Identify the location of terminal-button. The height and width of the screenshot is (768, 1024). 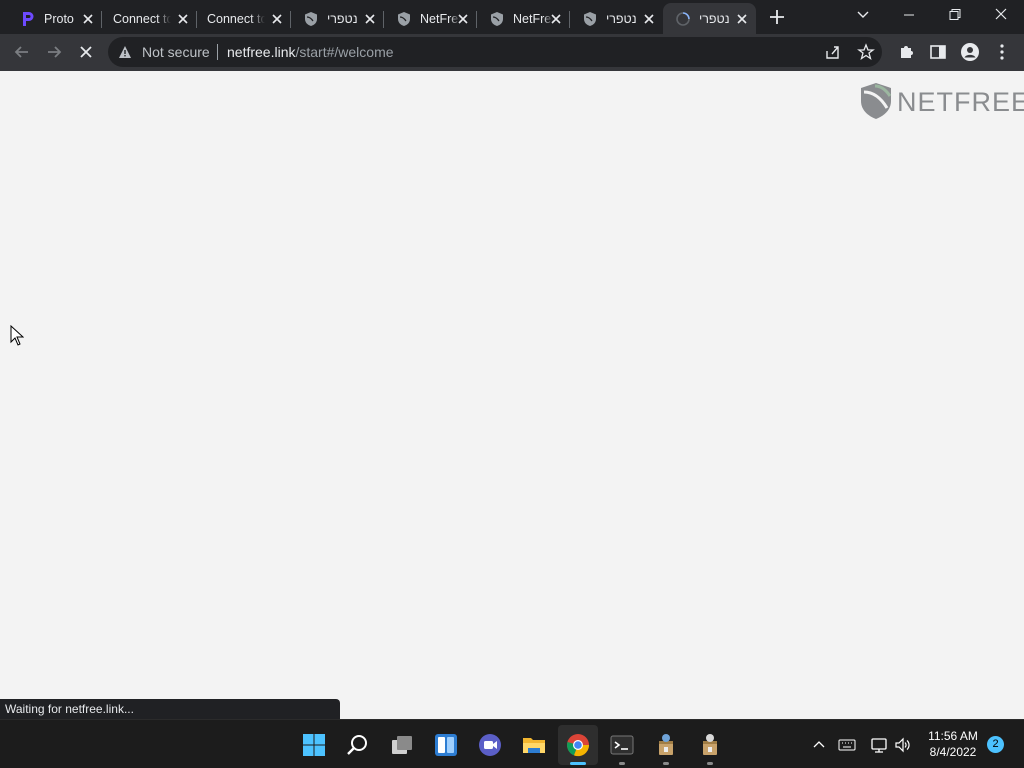
(622, 745).